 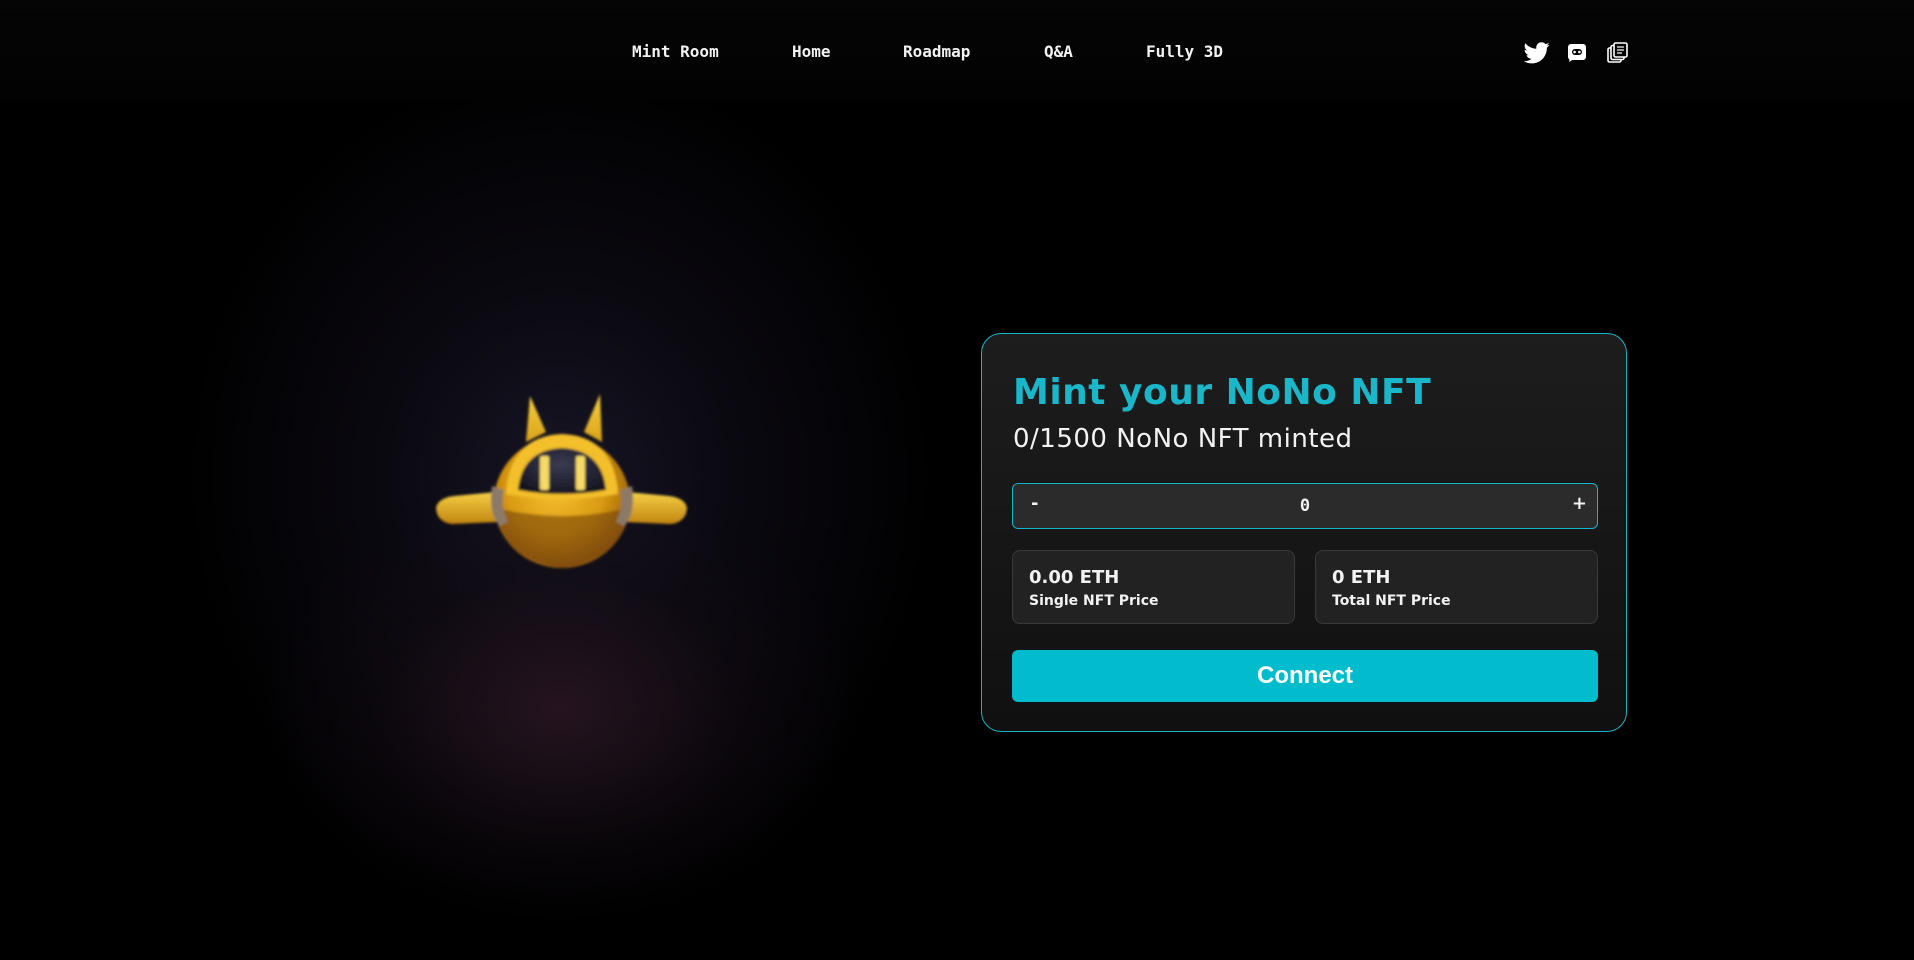 What do you see at coordinates (1305, 676) in the screenshot?
I see `connect-button: Connect` at bounding box center [1305, 676].